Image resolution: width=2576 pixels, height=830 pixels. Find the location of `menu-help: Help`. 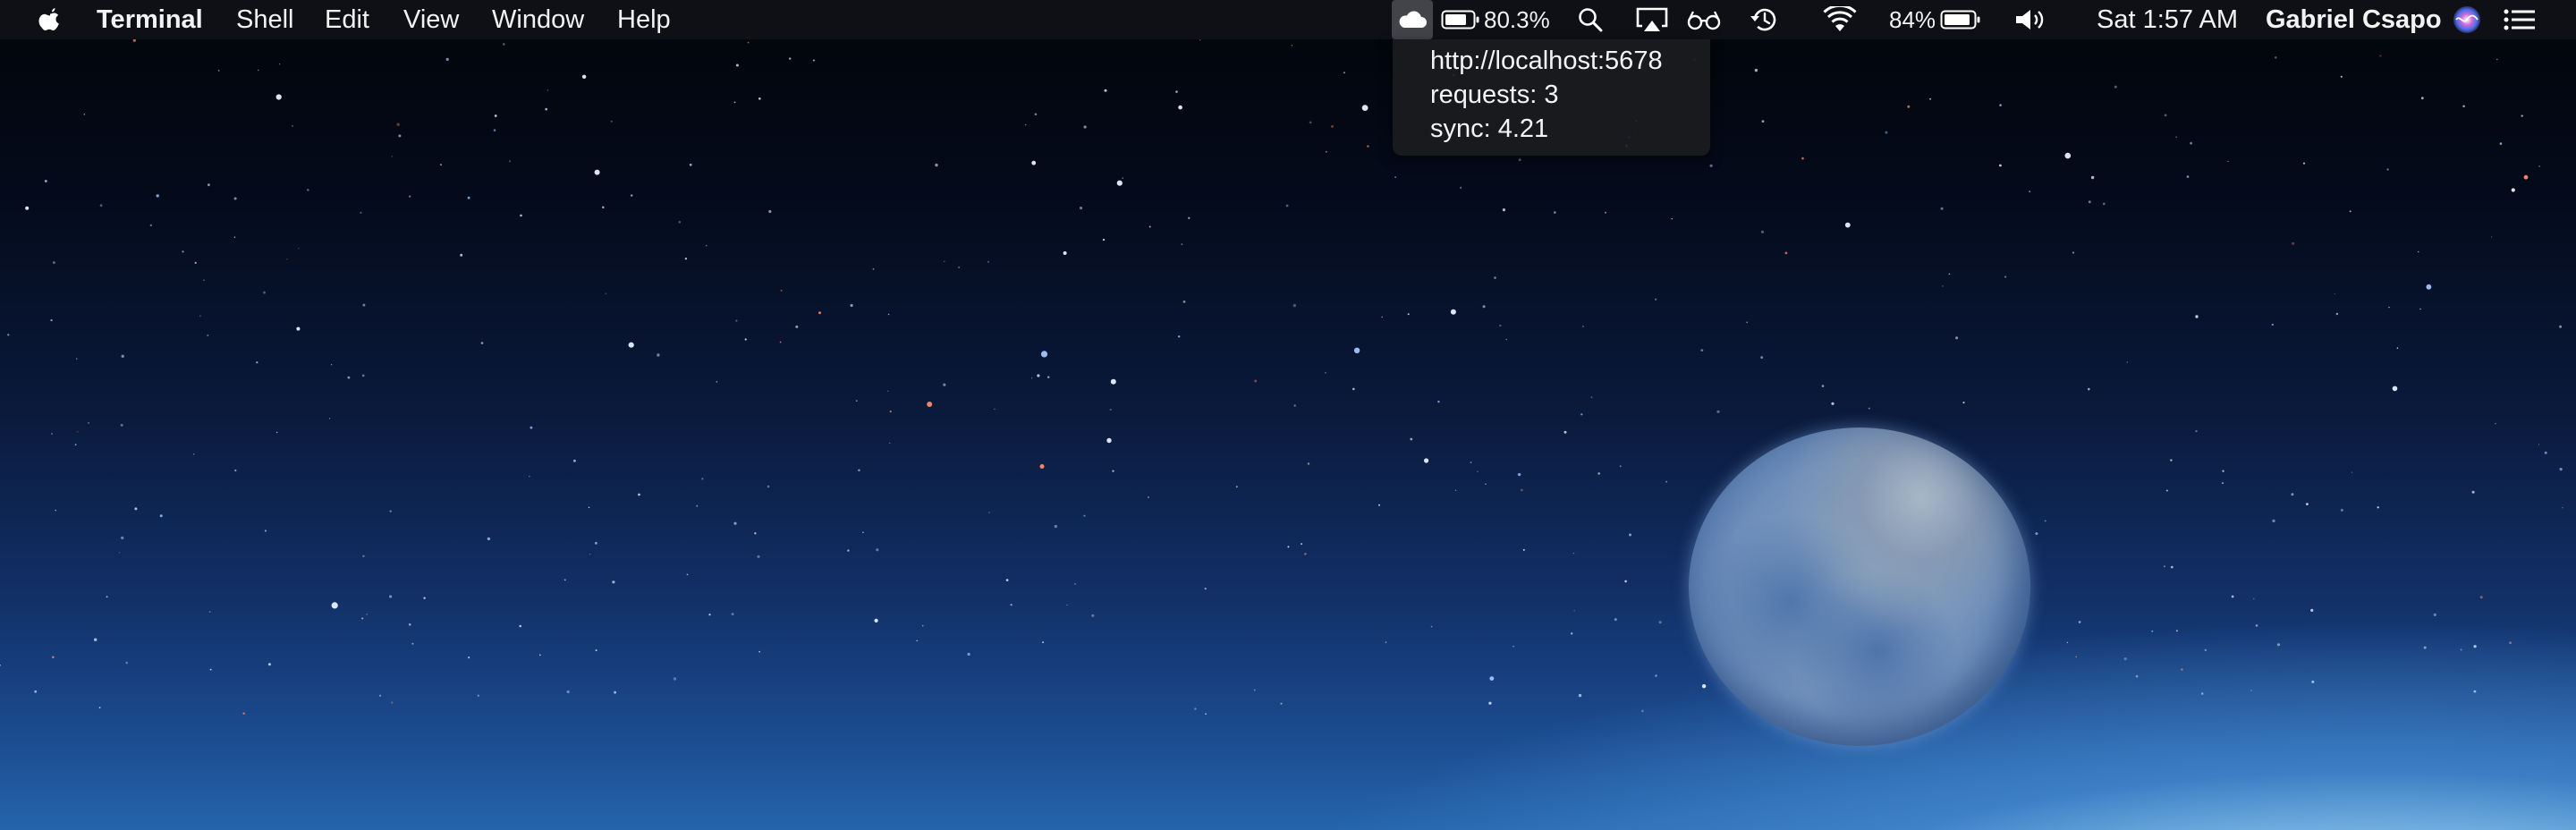

menu-help: Help is located at coordinates (644, 20).